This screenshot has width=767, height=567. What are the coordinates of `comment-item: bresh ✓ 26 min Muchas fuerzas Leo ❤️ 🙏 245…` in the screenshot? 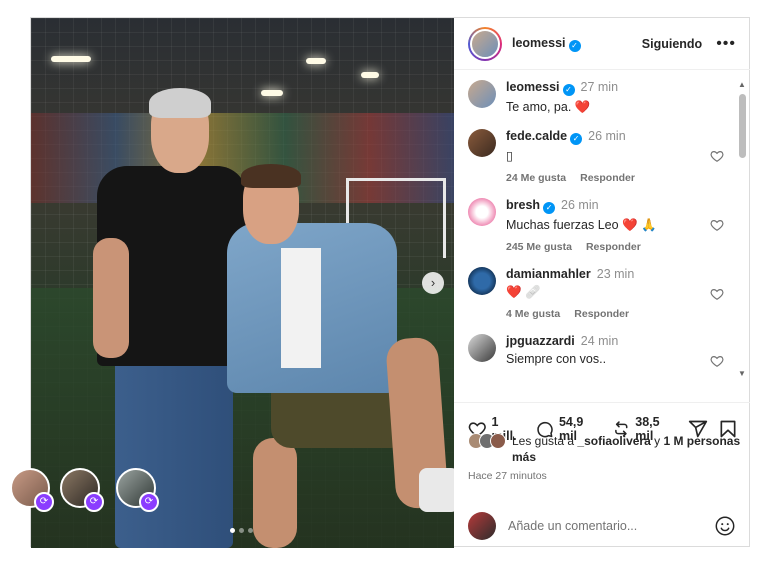 It's located at (596, 225).